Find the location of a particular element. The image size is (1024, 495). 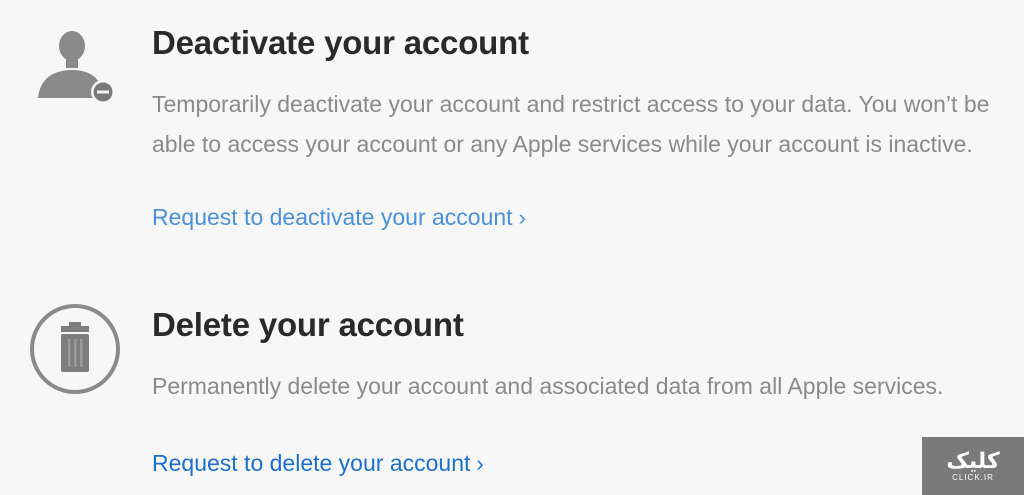

trash-icon is located at coordinates (75, 349).